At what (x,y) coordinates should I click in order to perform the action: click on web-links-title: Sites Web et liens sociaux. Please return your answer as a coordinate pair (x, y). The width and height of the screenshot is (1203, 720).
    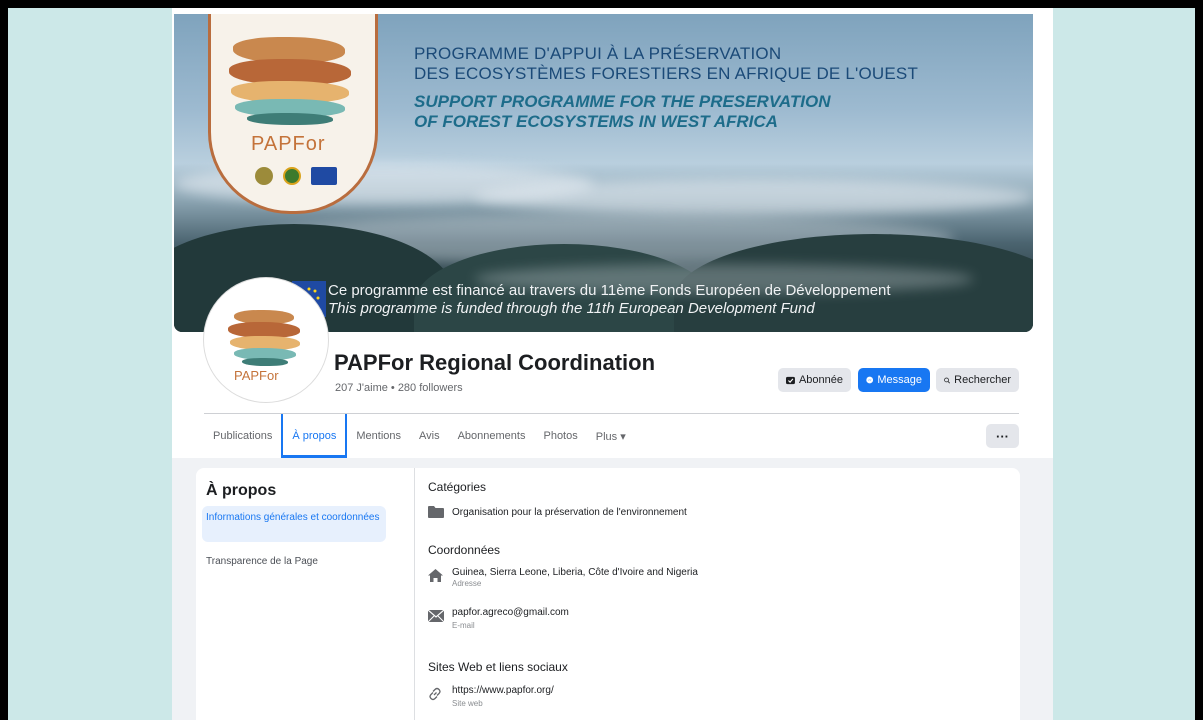
    Looking at the image, I should click on (498, 667).